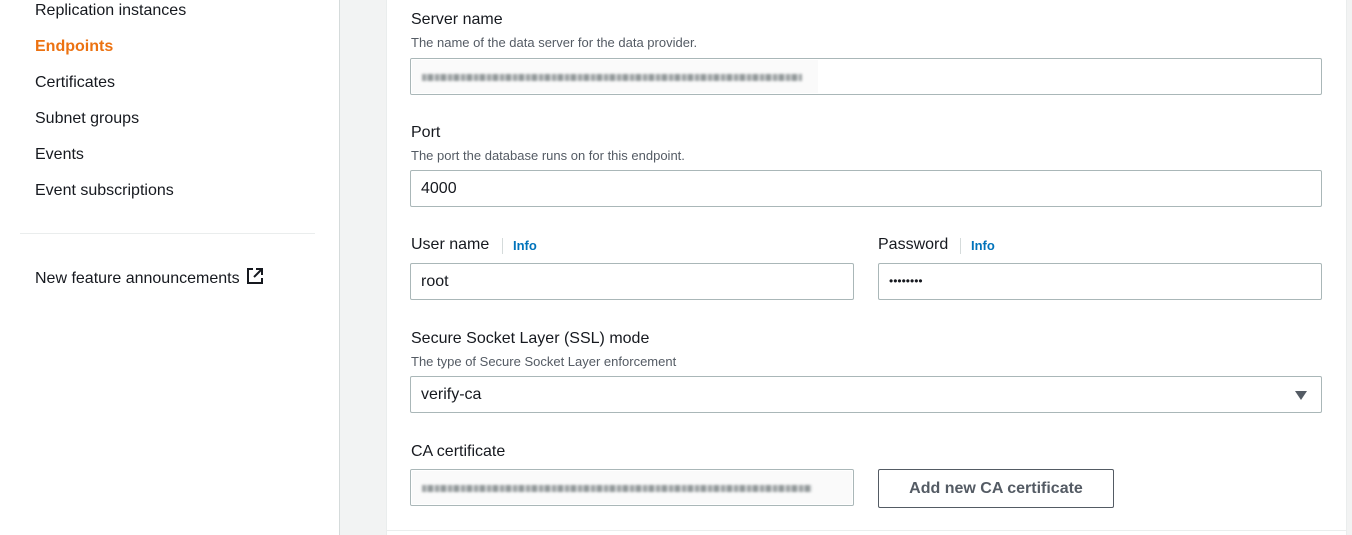 The width and height of the screenshot is (1352, 535). I want to click on sidebar-item-events: Events, so click(59, 155).